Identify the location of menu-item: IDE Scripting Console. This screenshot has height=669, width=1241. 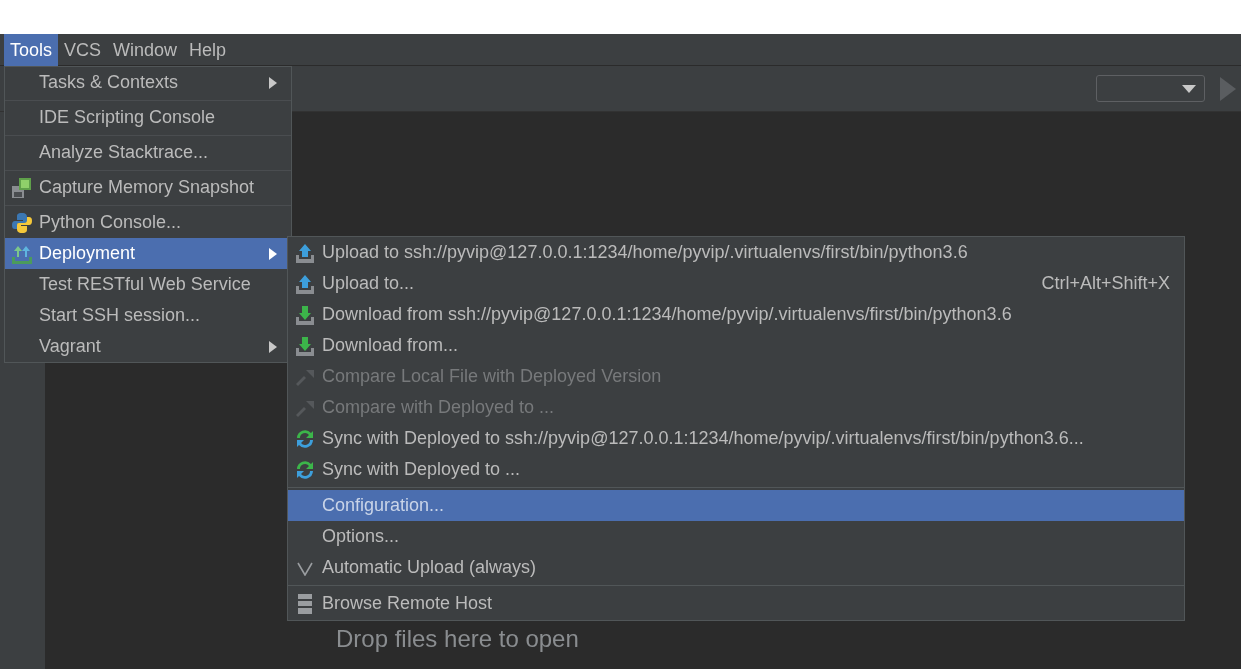
(148, 117).